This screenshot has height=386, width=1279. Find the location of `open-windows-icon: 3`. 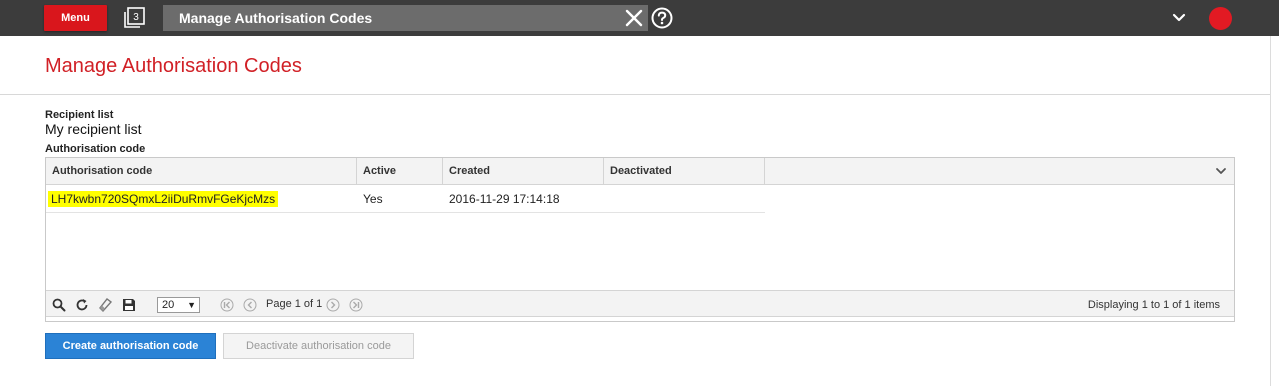

open-windows-icon: 3 is located at coordinates (134, 18).